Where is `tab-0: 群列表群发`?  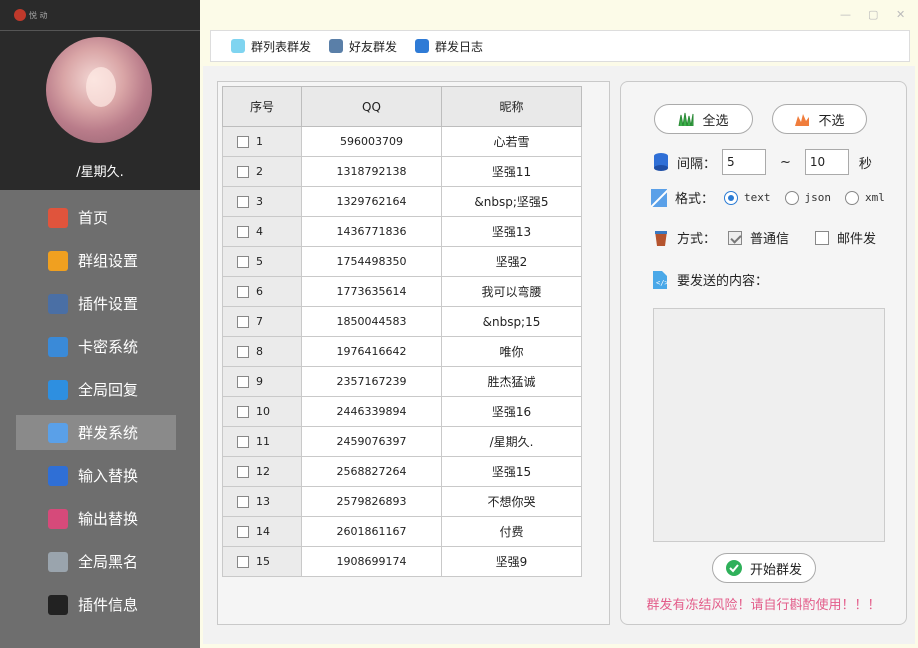 tab-0: 群列表群发 is located at coordinates (271, 46).